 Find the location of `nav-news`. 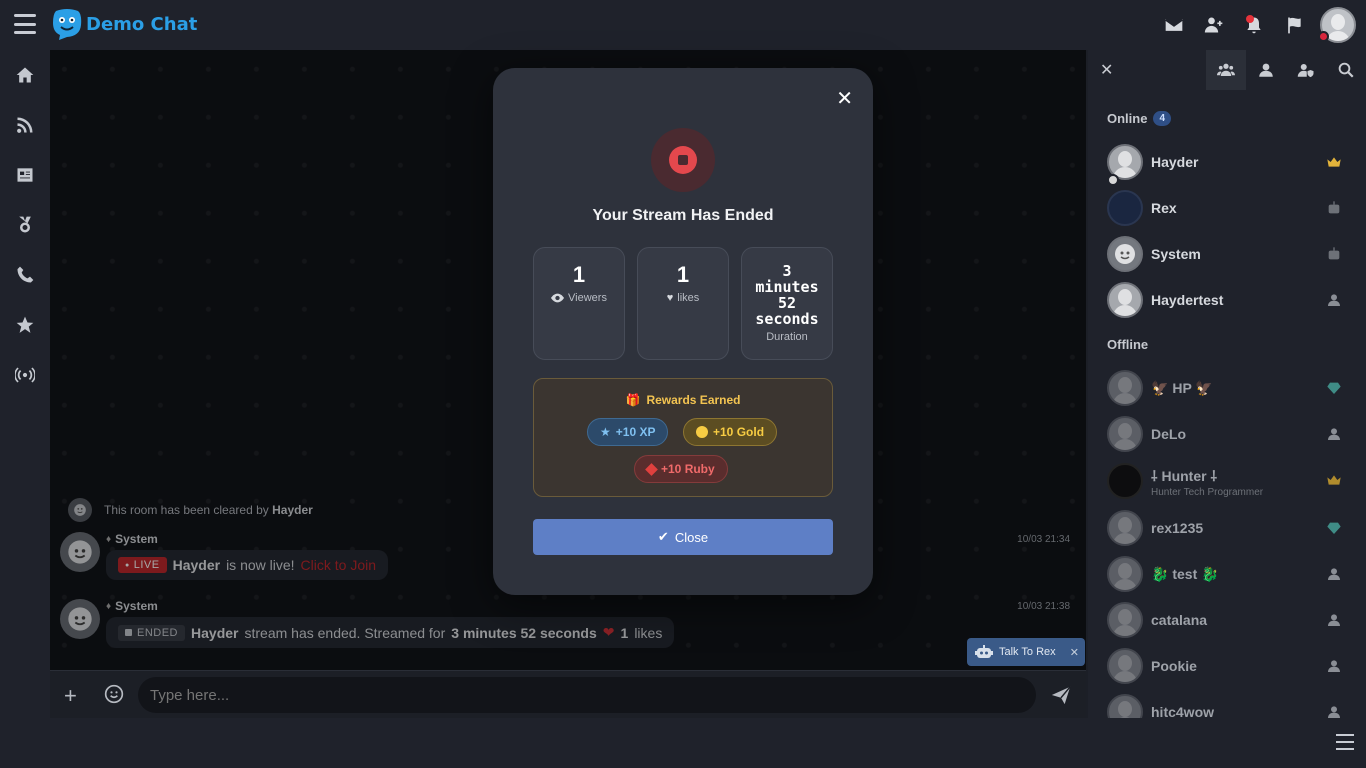

nav-news is located at coordinates (25, 175).